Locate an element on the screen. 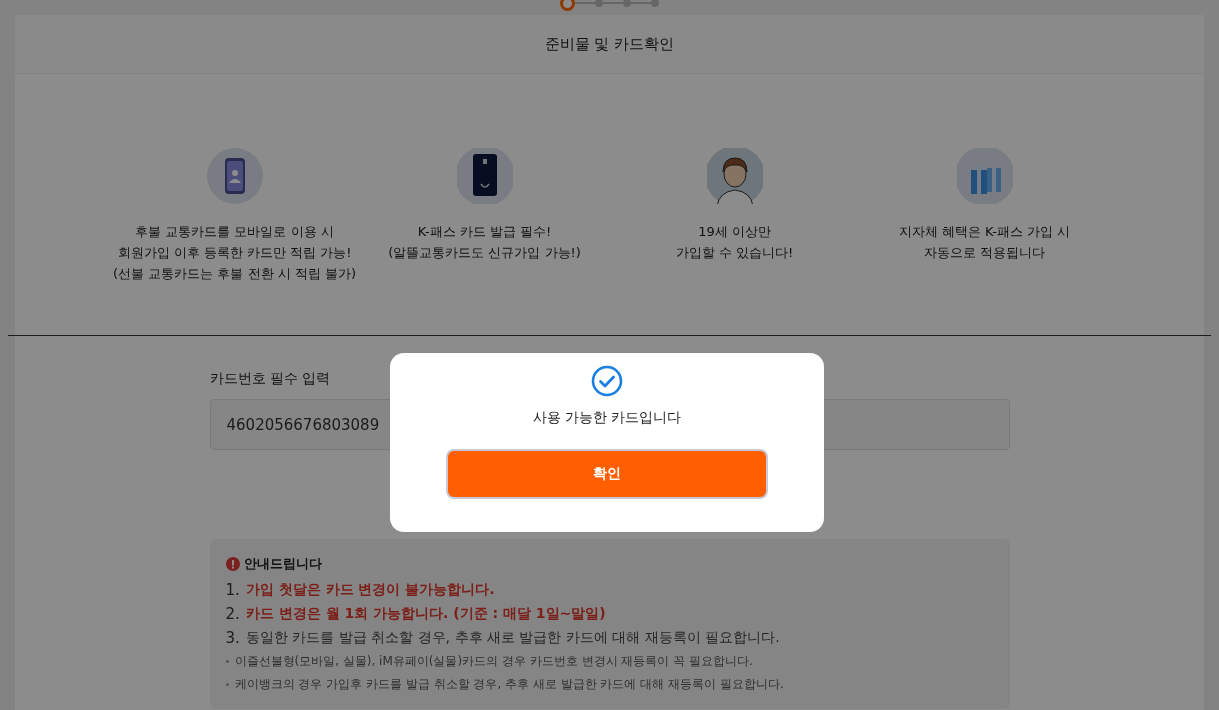  requirement-text: 지자체 혜택은 K-패스 가입 시 자동으로 적용됩니다 is located at coordinates (984, 242).